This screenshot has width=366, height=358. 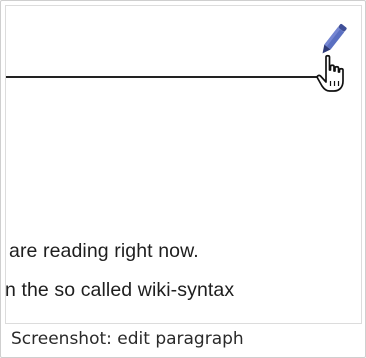 I want to click on hand-pointer-icon, so click(x=330, y=73).